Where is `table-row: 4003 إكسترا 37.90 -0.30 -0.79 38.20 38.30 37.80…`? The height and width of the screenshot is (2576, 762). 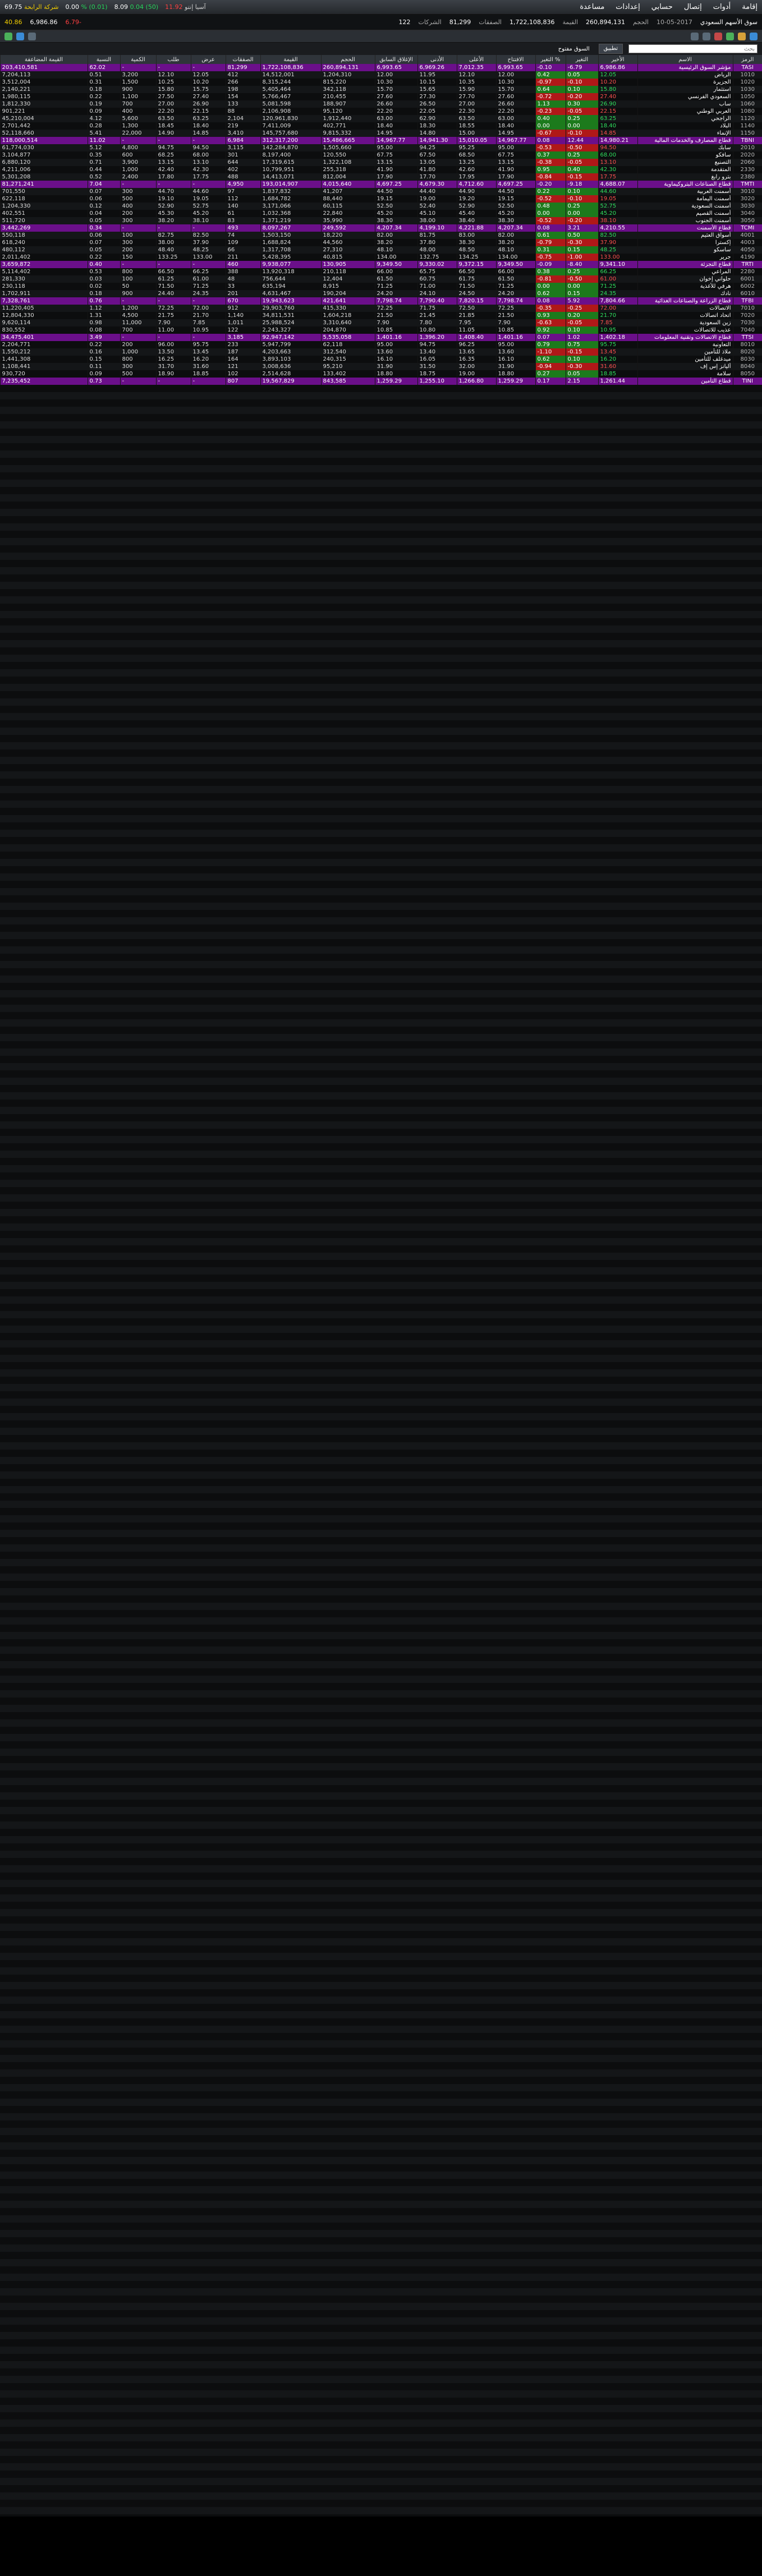 table-row: 4003 إكسترا 37.90 -0.30 -0.79 38.20 38.30 37.80… is located at coordinates (381, 242).